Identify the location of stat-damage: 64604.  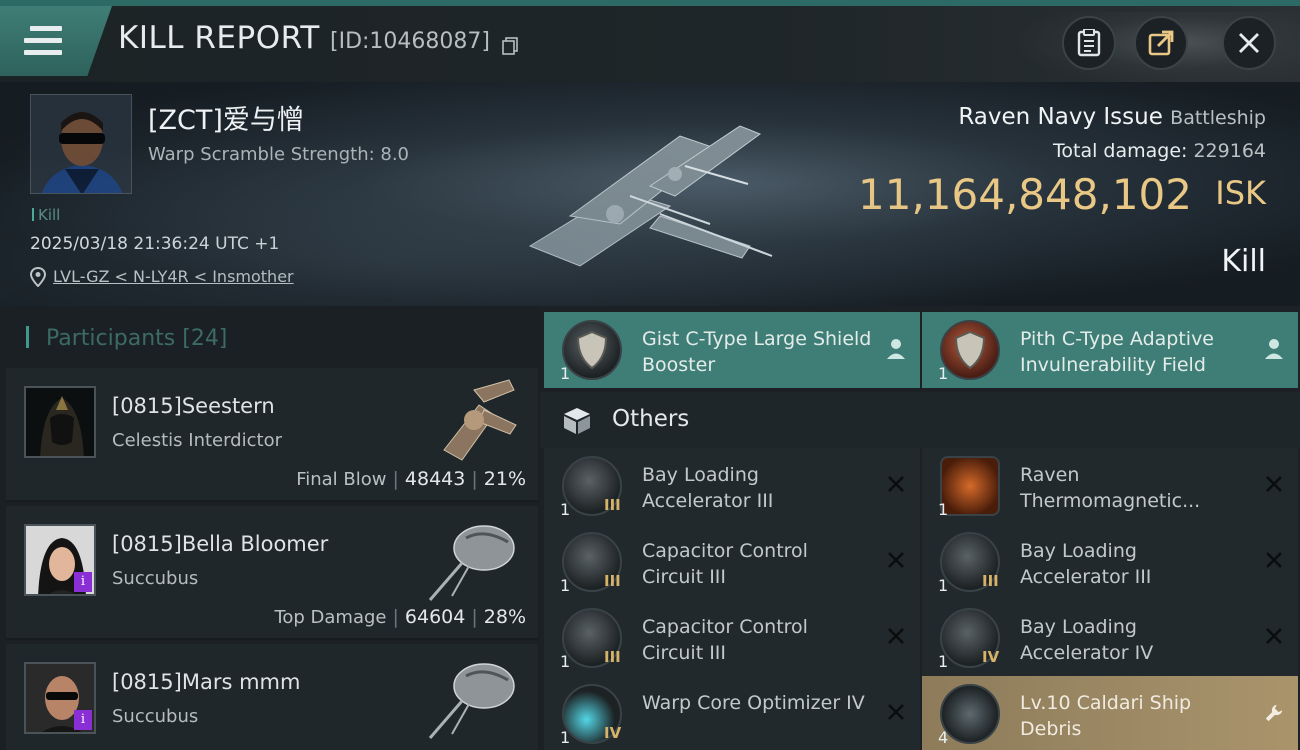
(435, 617).